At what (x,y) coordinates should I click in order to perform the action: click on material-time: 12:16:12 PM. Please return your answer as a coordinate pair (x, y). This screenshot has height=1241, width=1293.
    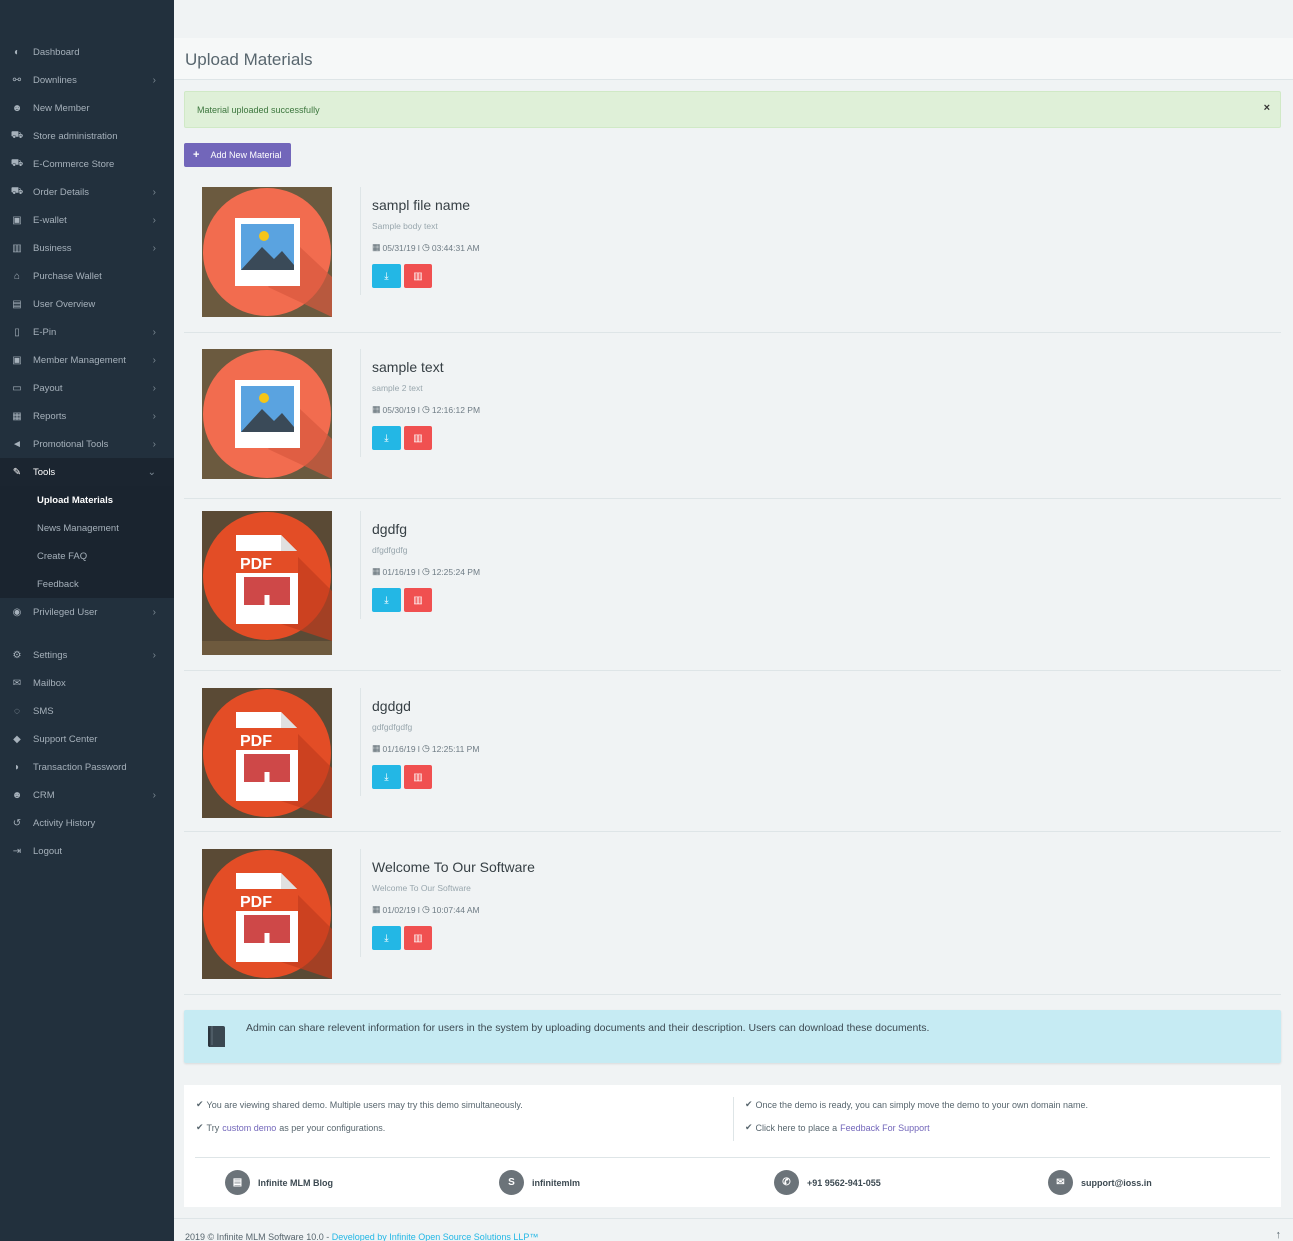
    Looking at the image, I should click on (456, 409).